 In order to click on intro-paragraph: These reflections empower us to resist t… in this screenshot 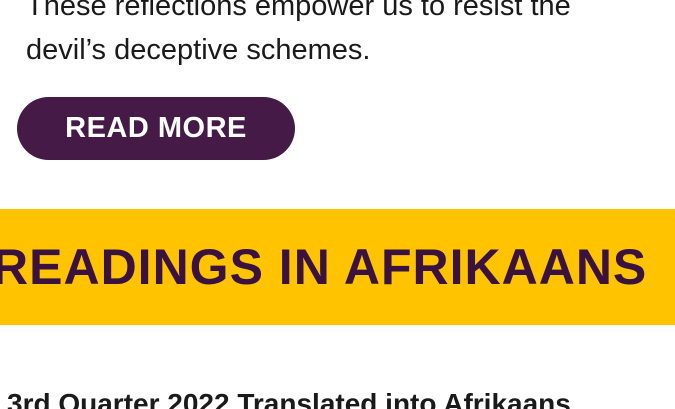, I will do `click(298, 33)`.